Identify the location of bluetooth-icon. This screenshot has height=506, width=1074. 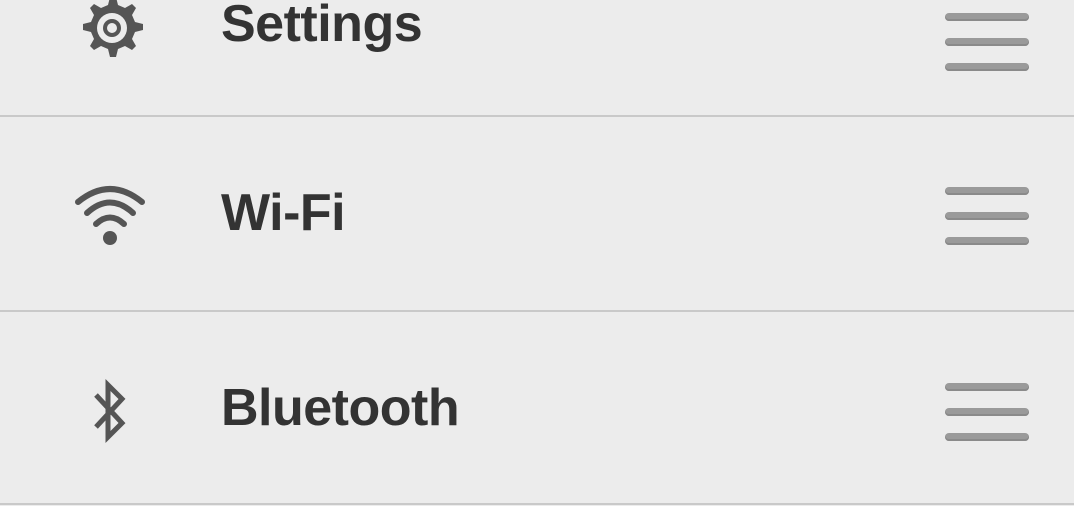
(110, 412).